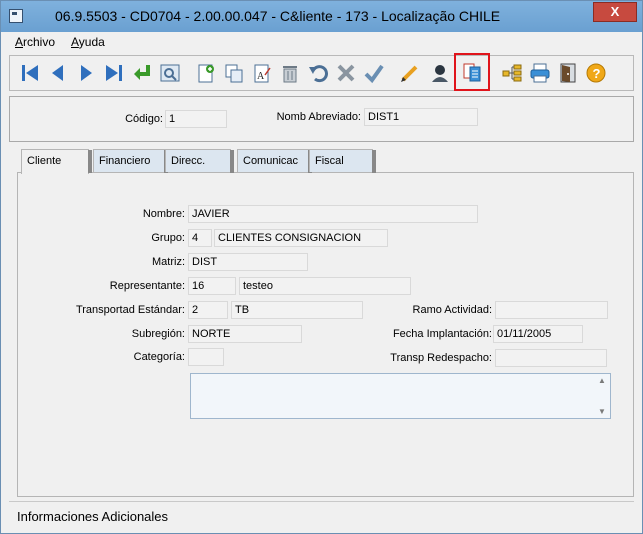 This screenshot has width=643, height=534. What do you see at coordinates (400, 396) in the screenshot?
I see `observations-textarea: ▲ ▼` at bounding box center [400, 396].